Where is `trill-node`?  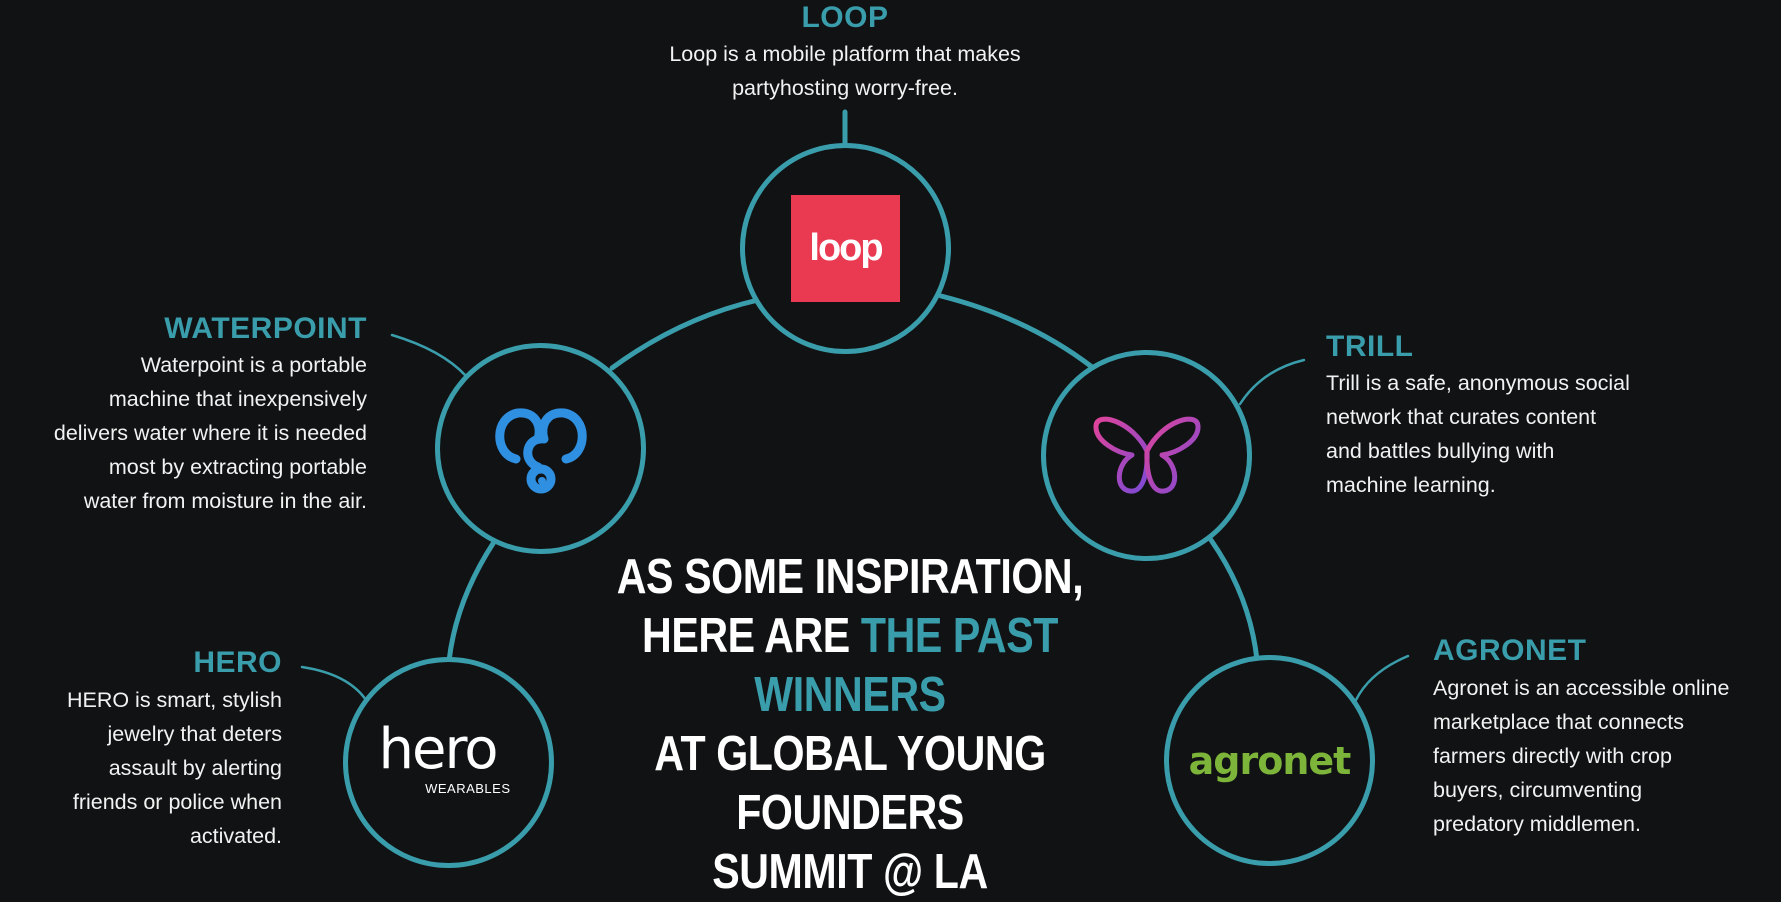
trill-node is located at coordinates (1146, 455).